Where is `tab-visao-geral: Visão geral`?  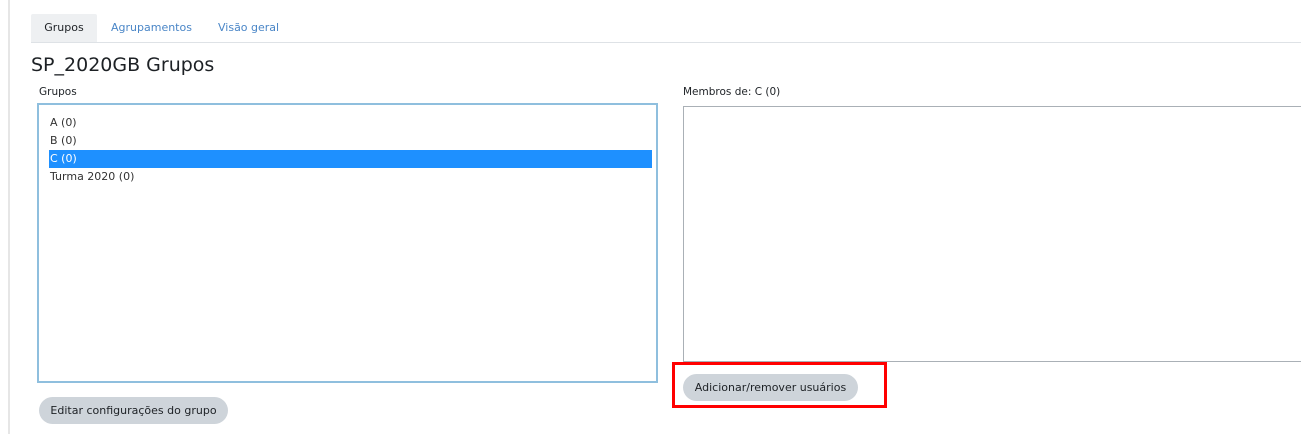
tab-visao-geral: Visão geral is located at coordinates (248, 28).